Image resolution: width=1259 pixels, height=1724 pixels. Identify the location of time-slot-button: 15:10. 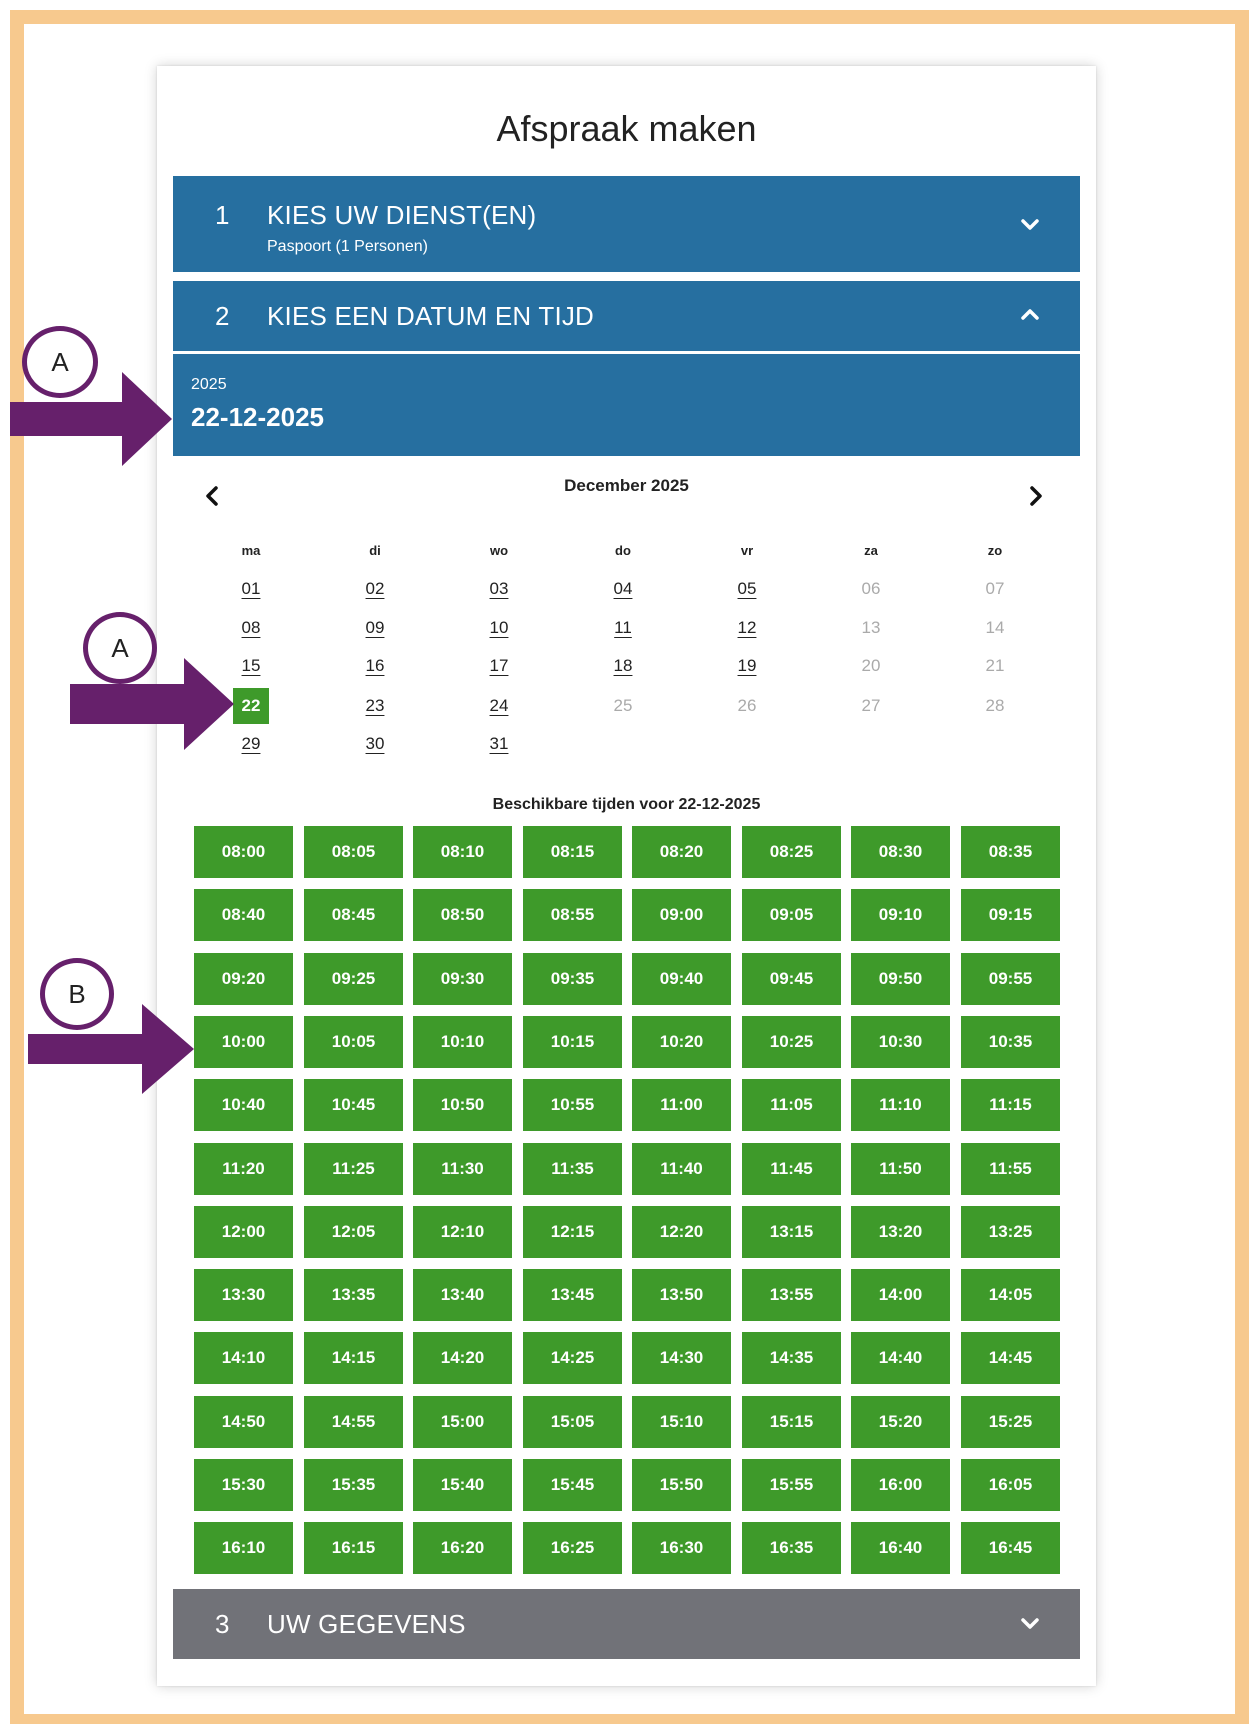
(681, 1422).